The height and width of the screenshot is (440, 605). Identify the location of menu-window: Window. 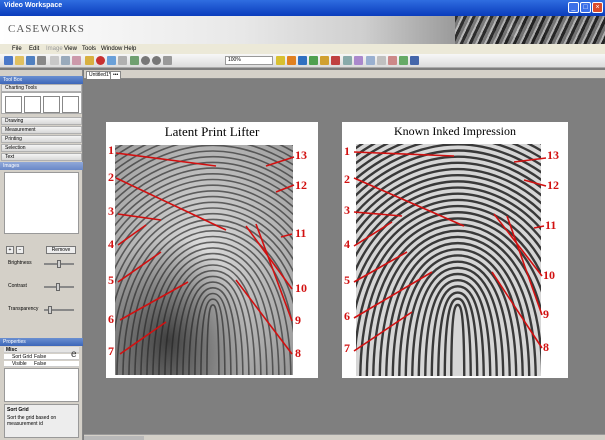
(111, 49).